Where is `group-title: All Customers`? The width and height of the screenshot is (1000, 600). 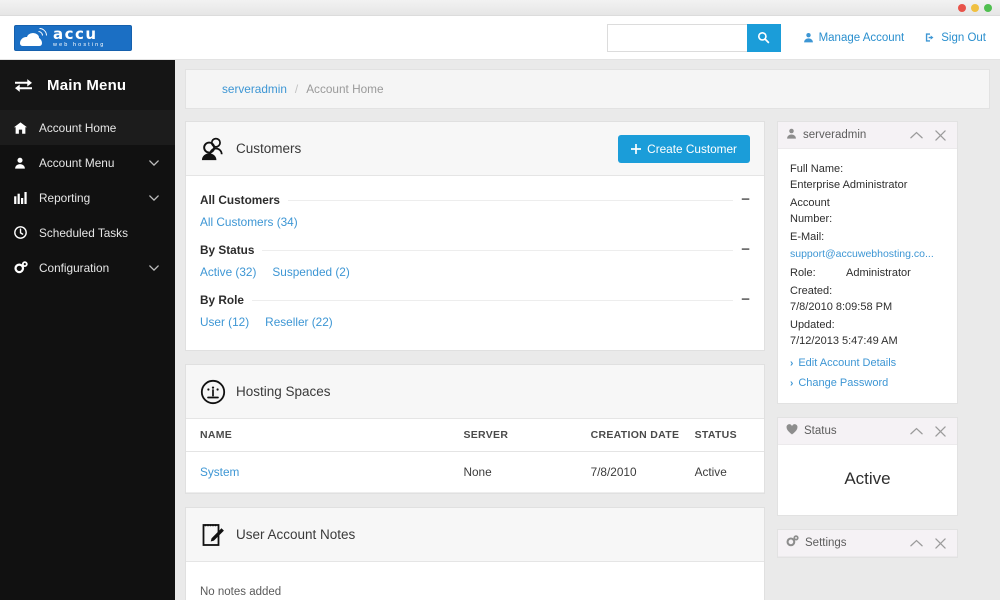
group-title: All Customers is located at coordinates (240, 200).